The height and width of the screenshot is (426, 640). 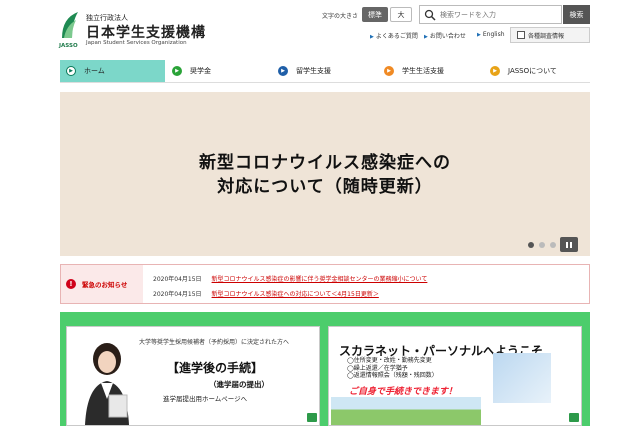 What do you see at coordinates (70, 25) in the screenshot?
I see `jasso-logo-icon` at bounding box center [70, 25].